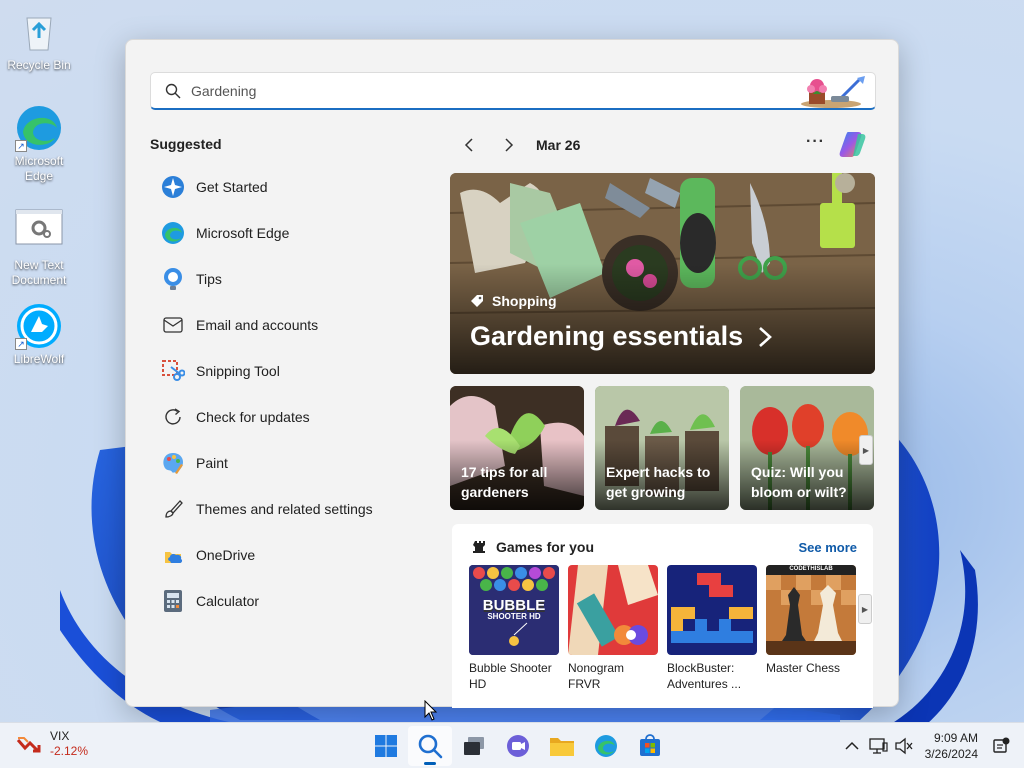  I want to click on blockbuster-thumbnail, so click(712, 610).